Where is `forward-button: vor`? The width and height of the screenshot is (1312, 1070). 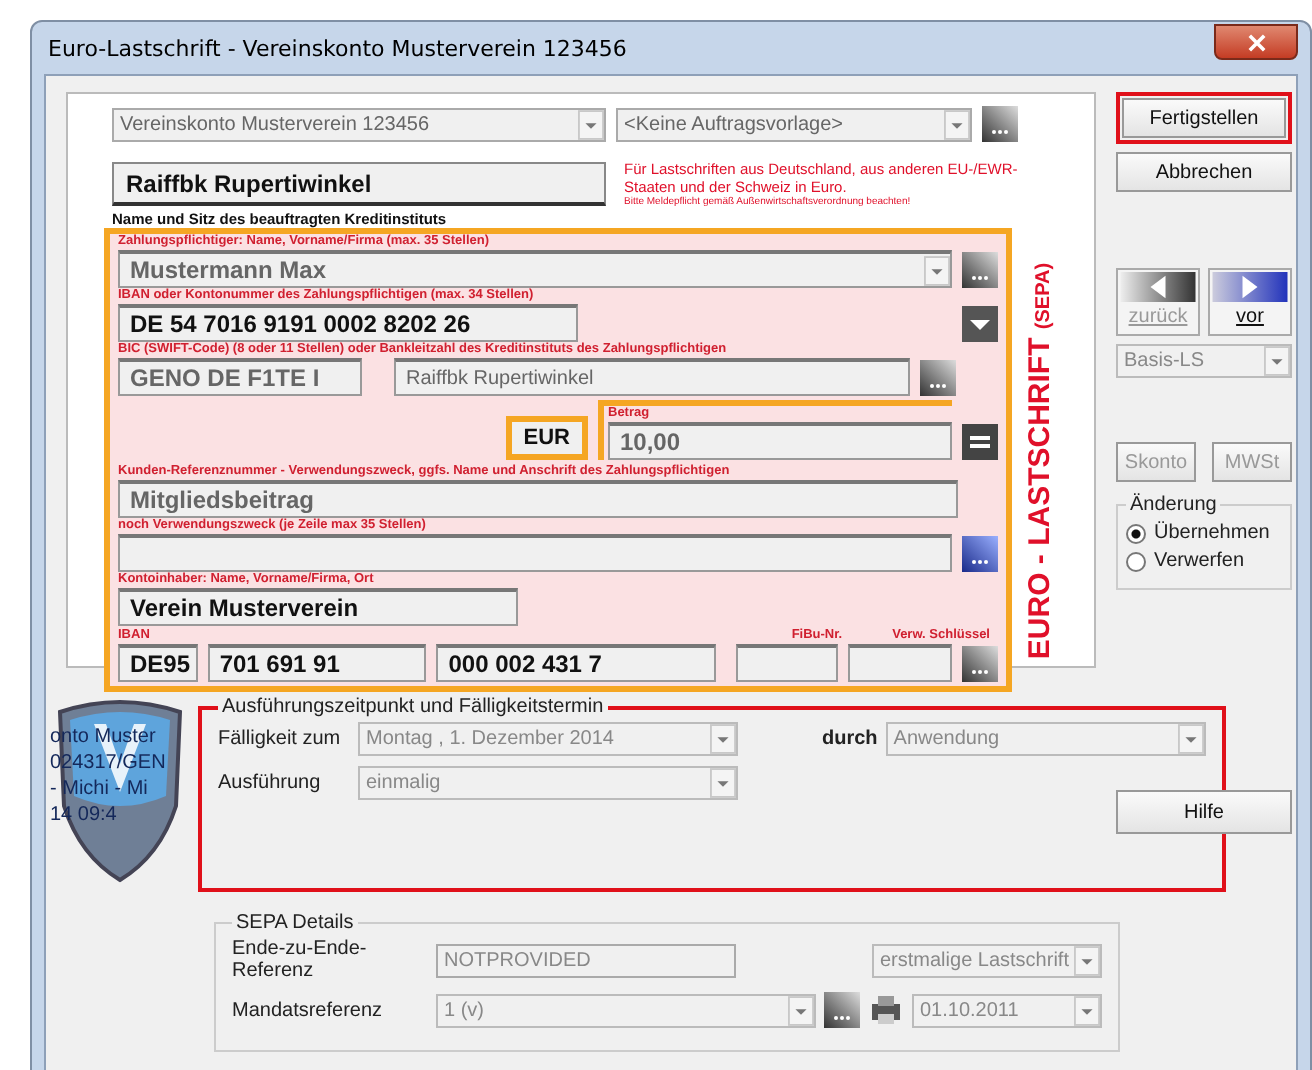
forward-button: vor is located at coordinates (1250, 302).